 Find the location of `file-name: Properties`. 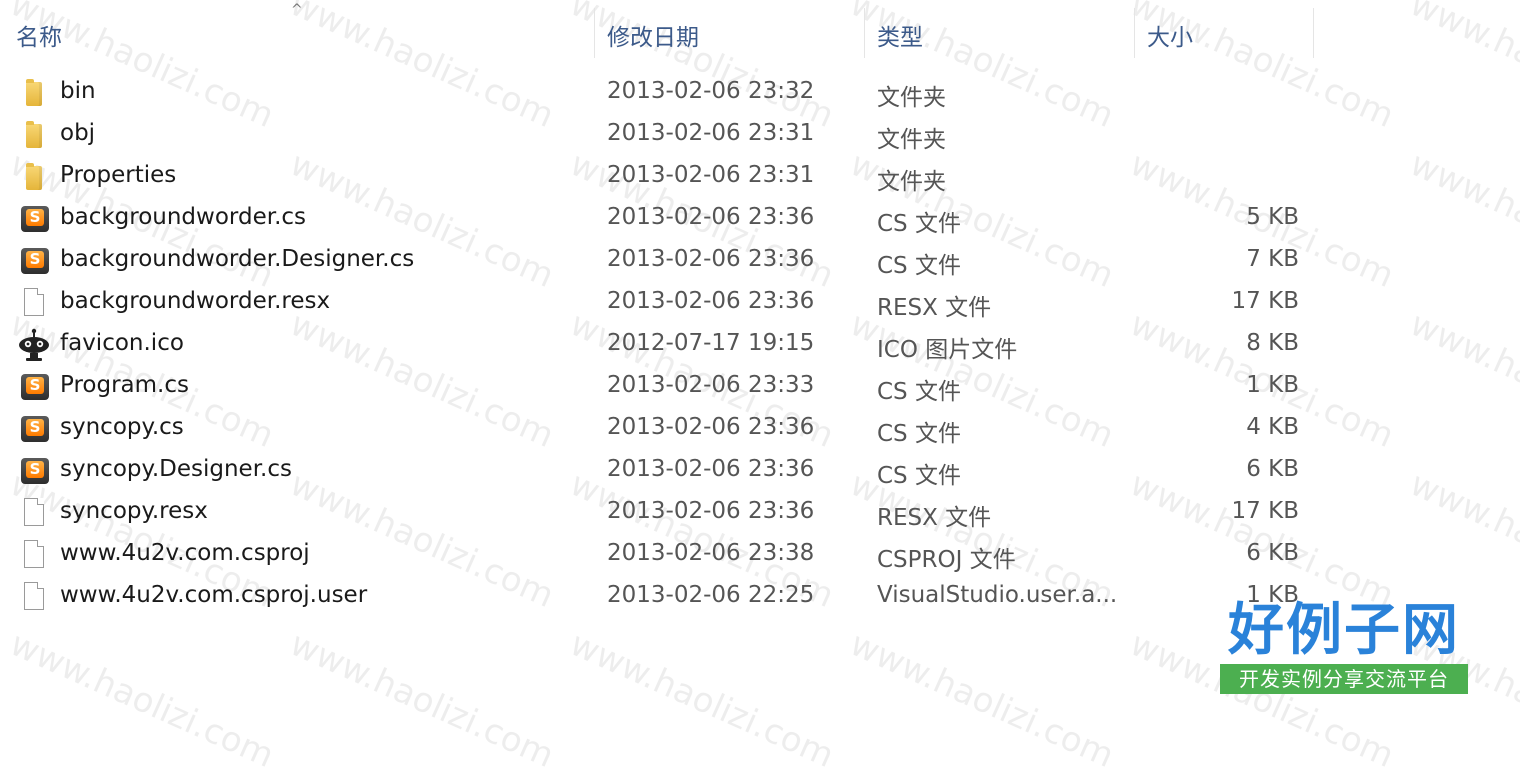

file-name: Properties is located at coordinates (118, 175).